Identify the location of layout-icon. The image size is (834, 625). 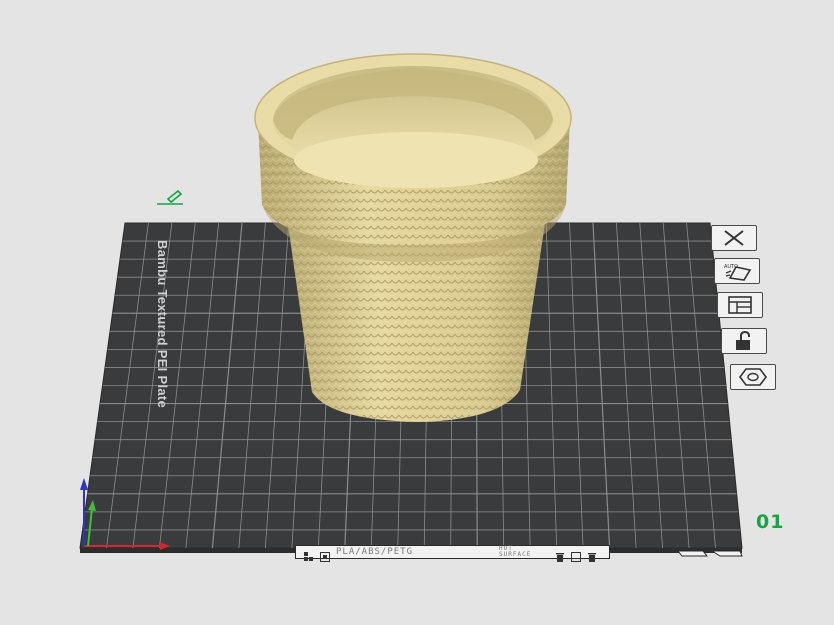
(740, 305).